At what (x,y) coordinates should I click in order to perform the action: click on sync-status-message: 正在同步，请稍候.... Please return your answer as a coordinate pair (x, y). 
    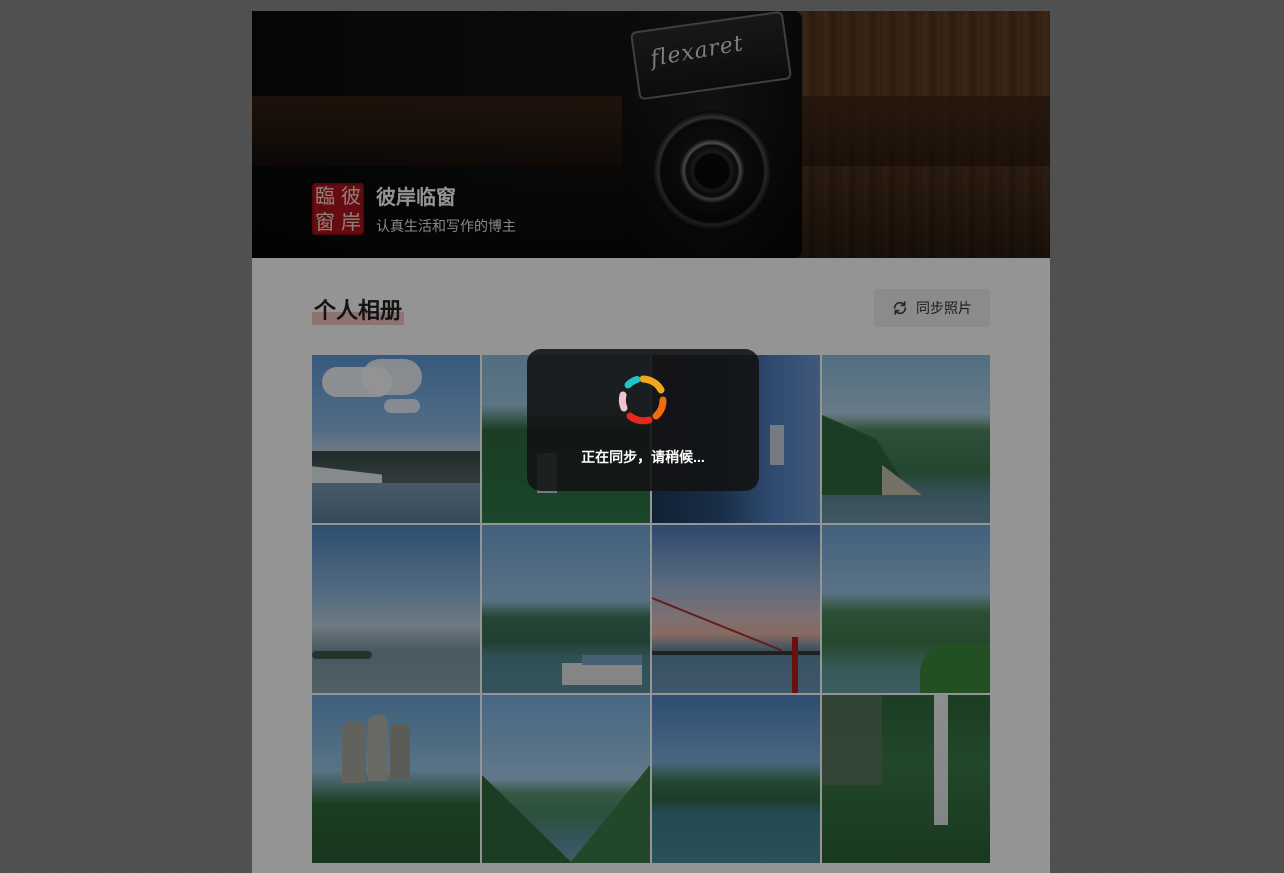
    Looking at the image, I should click on (643, 457).